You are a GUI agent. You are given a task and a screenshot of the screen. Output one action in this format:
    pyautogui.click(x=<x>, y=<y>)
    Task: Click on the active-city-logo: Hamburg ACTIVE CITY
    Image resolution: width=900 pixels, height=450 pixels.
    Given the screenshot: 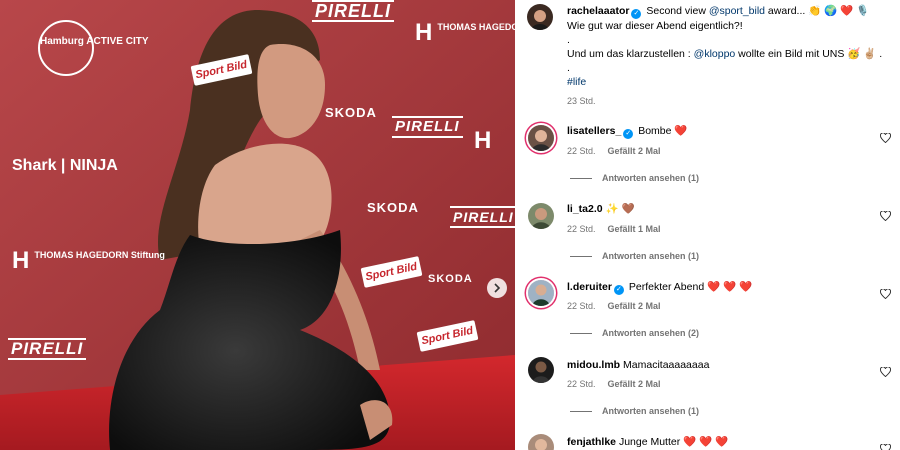 What is the action you would take?
    pyautogui.click(x=93, y=48)
    